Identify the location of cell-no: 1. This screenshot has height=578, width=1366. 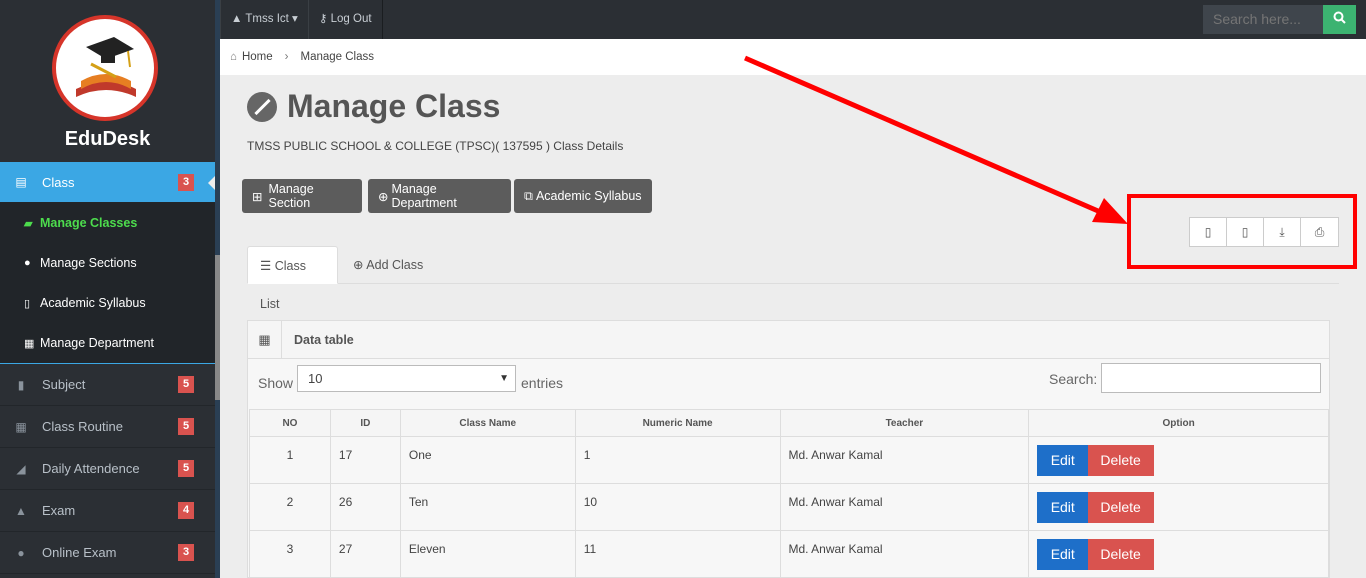
(290, 460).